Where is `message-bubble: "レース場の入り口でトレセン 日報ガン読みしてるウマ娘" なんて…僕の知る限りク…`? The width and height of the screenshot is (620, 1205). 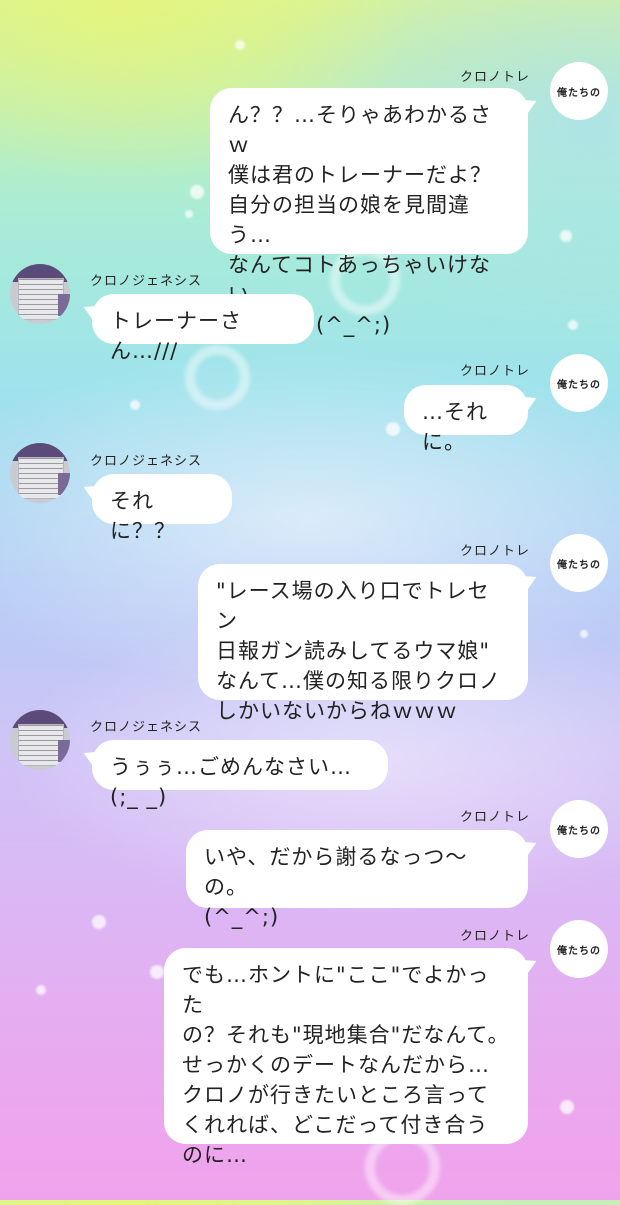
message-bubble: "レース場の入り口でトレセン 日報ガン読みしてるウマ娘" なんて…僕の知る限りク… is located at coordinates (363, 643).